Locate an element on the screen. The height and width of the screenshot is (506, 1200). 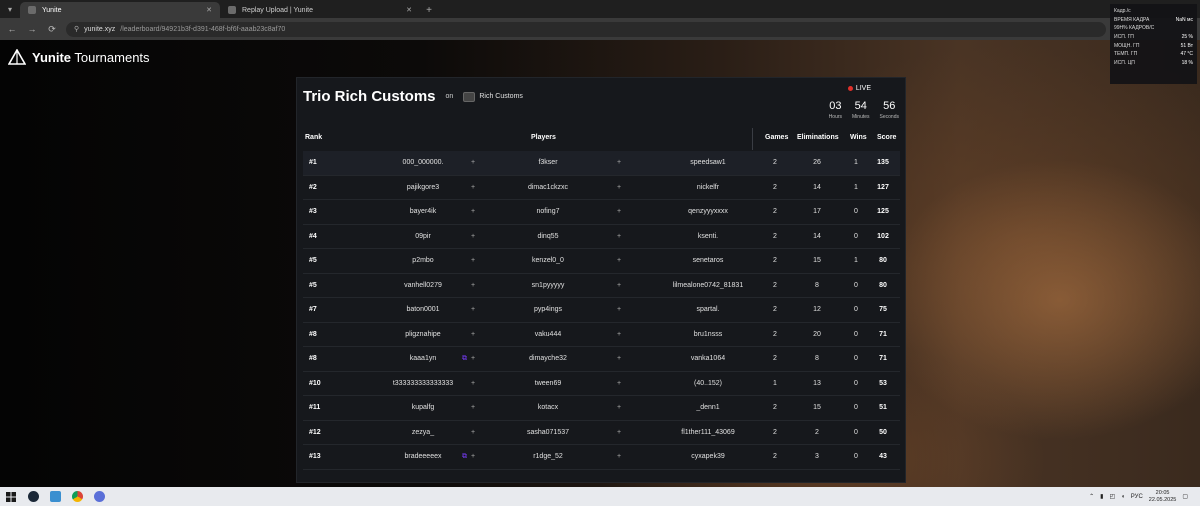
clock: 20:05 22.05.2025 is located at coordinates (1163, 497).